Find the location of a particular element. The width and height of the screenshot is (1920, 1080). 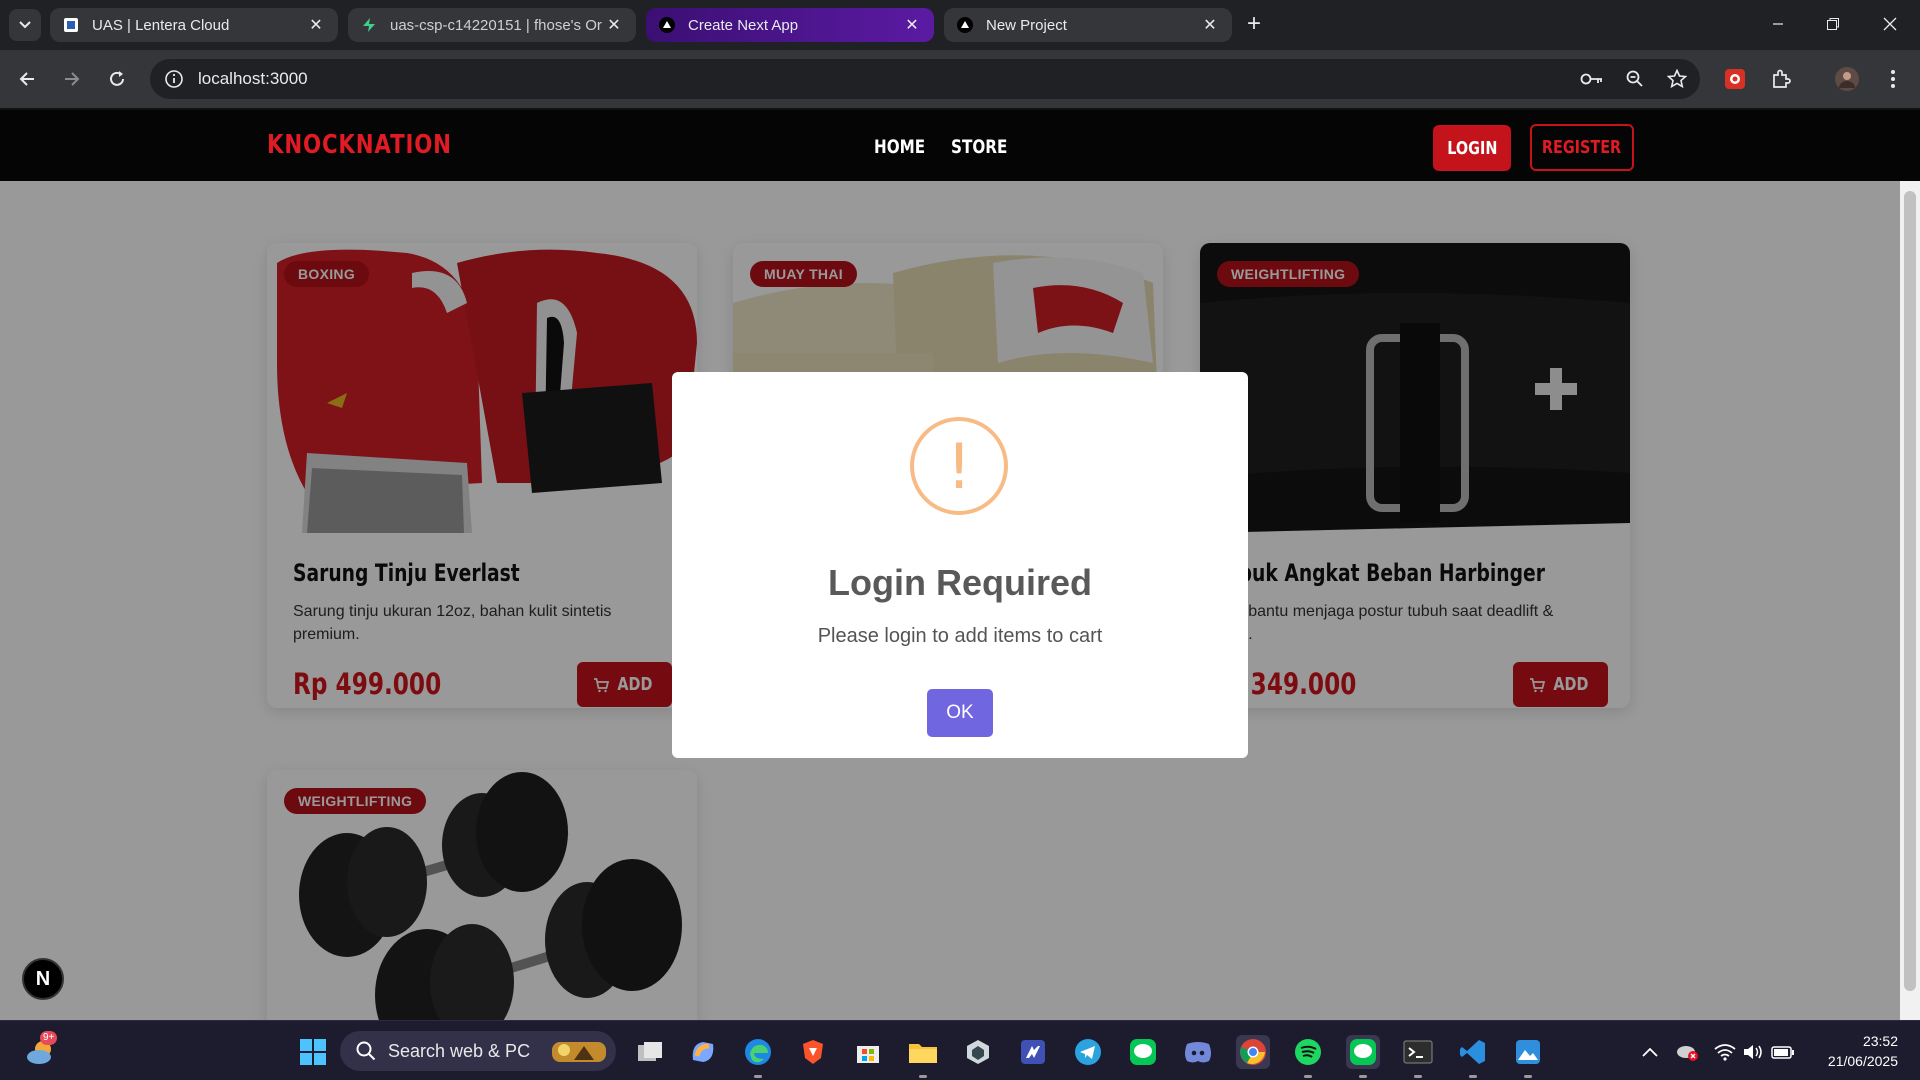

profile-avatar is located at coordinates (1847, 79).